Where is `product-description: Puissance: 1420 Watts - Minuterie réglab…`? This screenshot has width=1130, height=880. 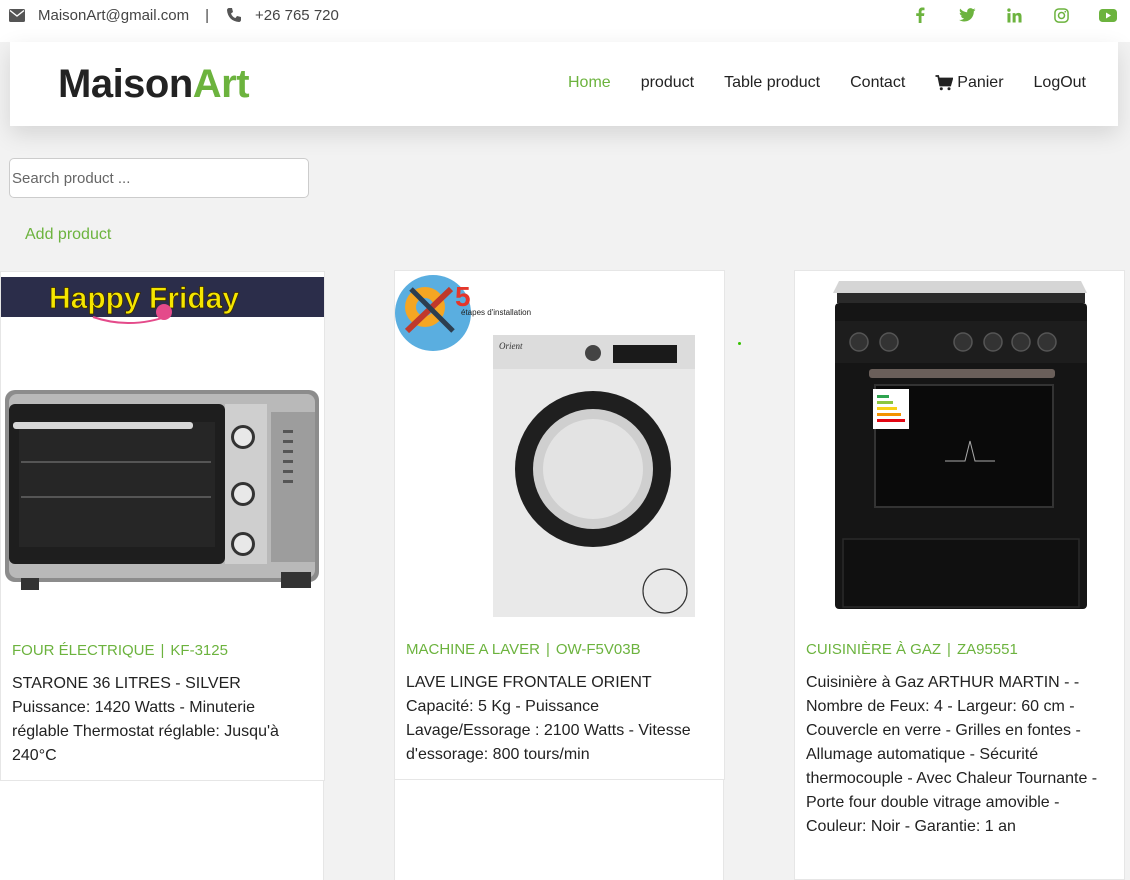 product-description: Puissance: 1420 Watts - Minuterie réglab… is located at coordinates (145, 731).